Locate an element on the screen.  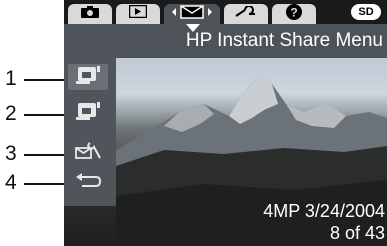
help-icon: ? is located at coordinates (294, 14).